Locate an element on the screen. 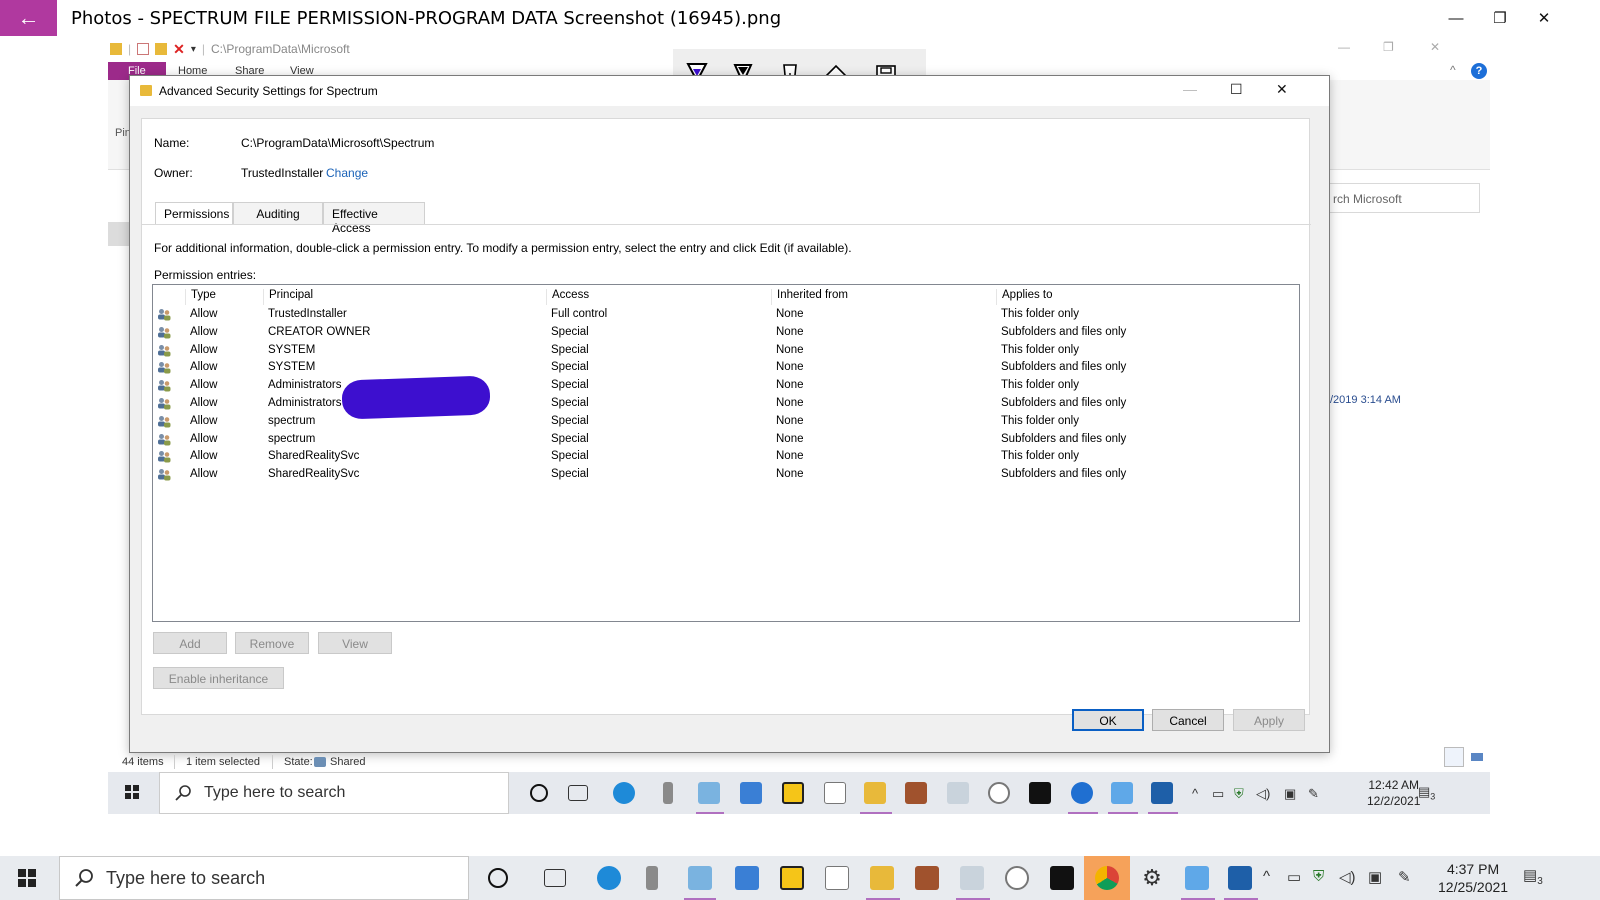 The image size is (1600, 900). tray-overflow-button: ^ is located at coordinates (1266, 876).